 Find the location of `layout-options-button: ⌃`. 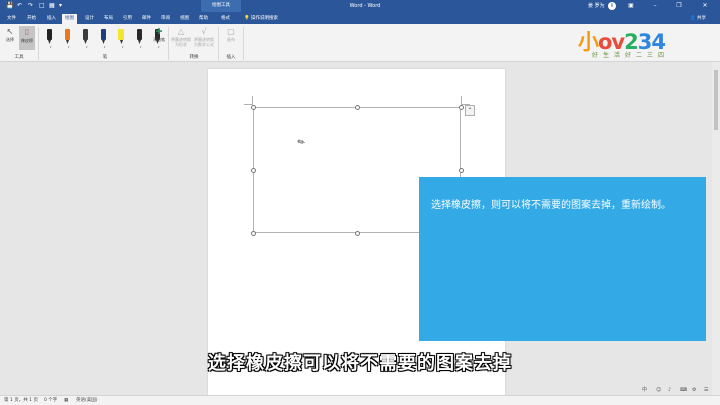

layout-options-button: ⌃ is located at coordinates (470, 110).